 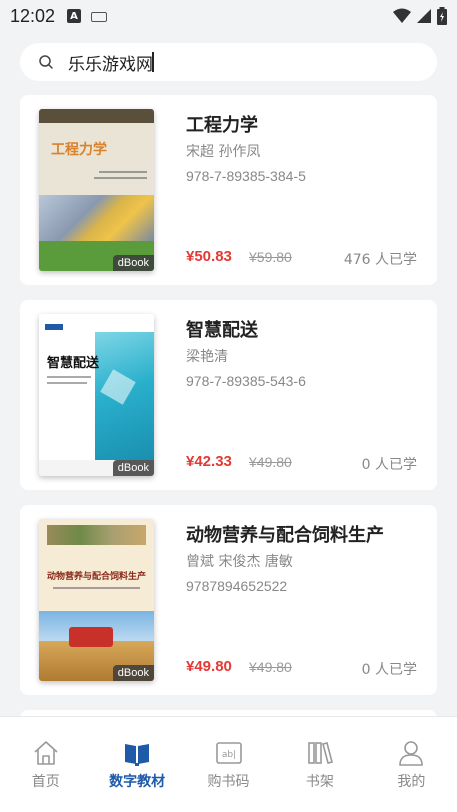 I want to click on book-isbn: 978-7-89385-543-6, so click(x=246, y=381).